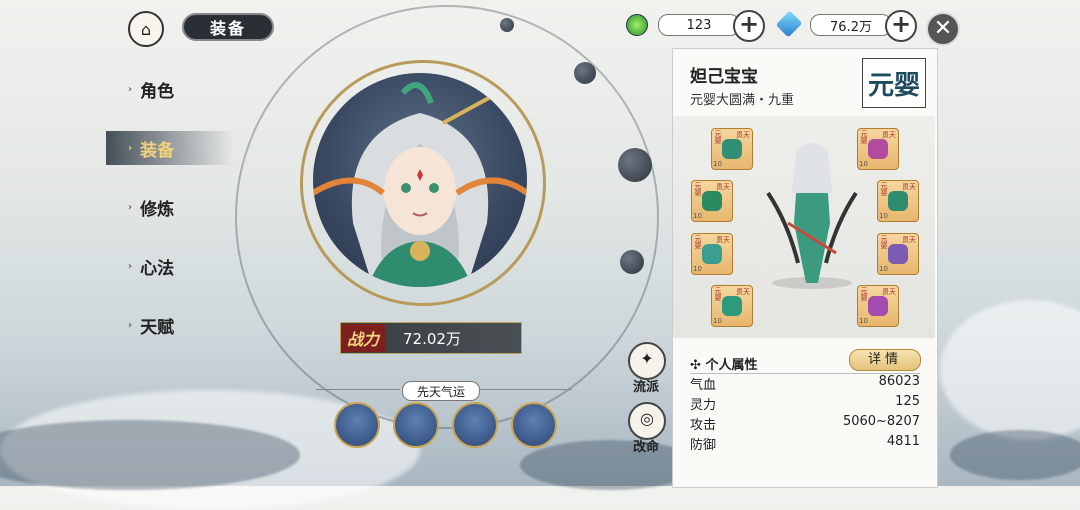 The height and width of the screenshot is (510, 1080). What do you see at coordinates (901, 26) in the screenshot?
I see `add-resource2-button: +` at bounding box center [901, 26].